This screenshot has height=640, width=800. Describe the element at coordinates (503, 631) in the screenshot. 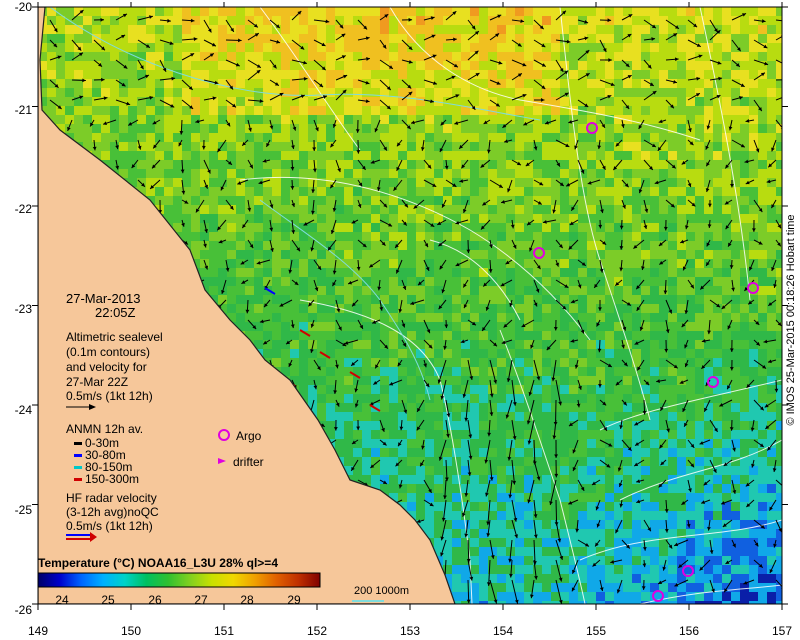

I see `x-tick: 154` at that location.